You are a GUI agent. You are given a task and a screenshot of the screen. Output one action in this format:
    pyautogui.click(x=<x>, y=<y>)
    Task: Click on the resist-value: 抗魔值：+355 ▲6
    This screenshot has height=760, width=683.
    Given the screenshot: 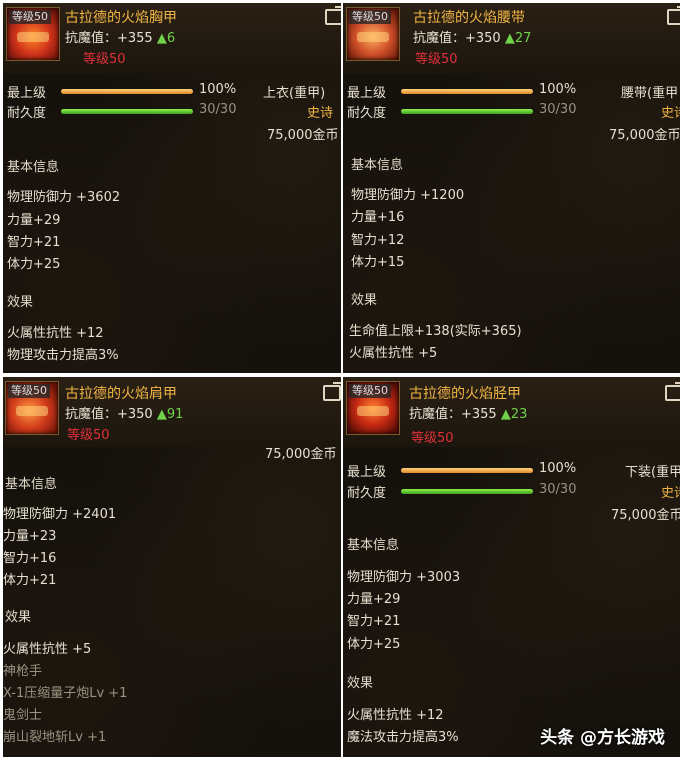 What is the action you would take?
    pyautogui.click(x=120, y=38)
    